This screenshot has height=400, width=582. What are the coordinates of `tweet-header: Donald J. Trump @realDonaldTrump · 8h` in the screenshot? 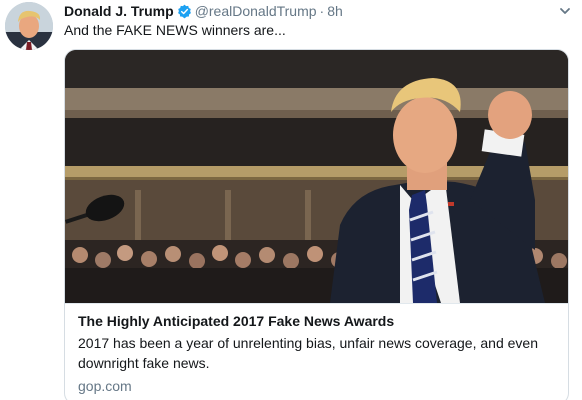 It's located at (203, 11).